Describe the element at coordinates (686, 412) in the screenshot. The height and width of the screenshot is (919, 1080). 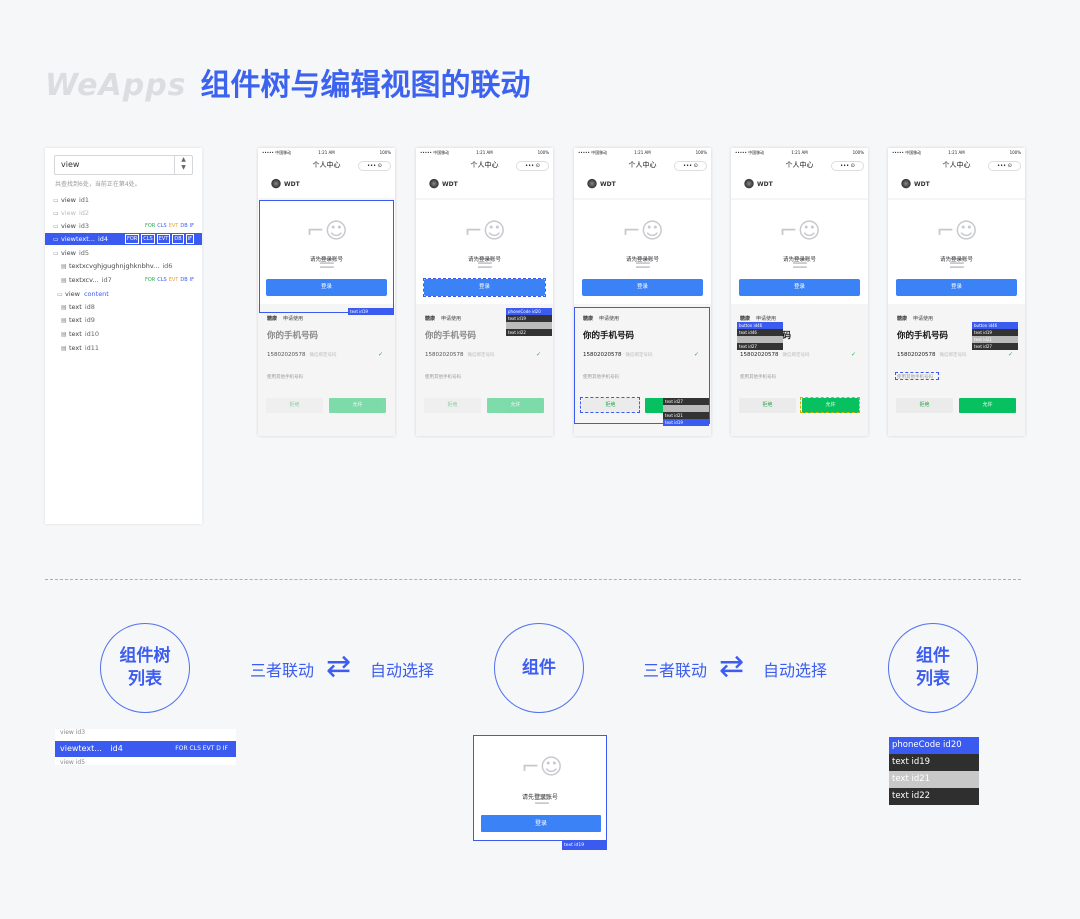
I see `selection-list: text id27 text id21 text id19` at that location.